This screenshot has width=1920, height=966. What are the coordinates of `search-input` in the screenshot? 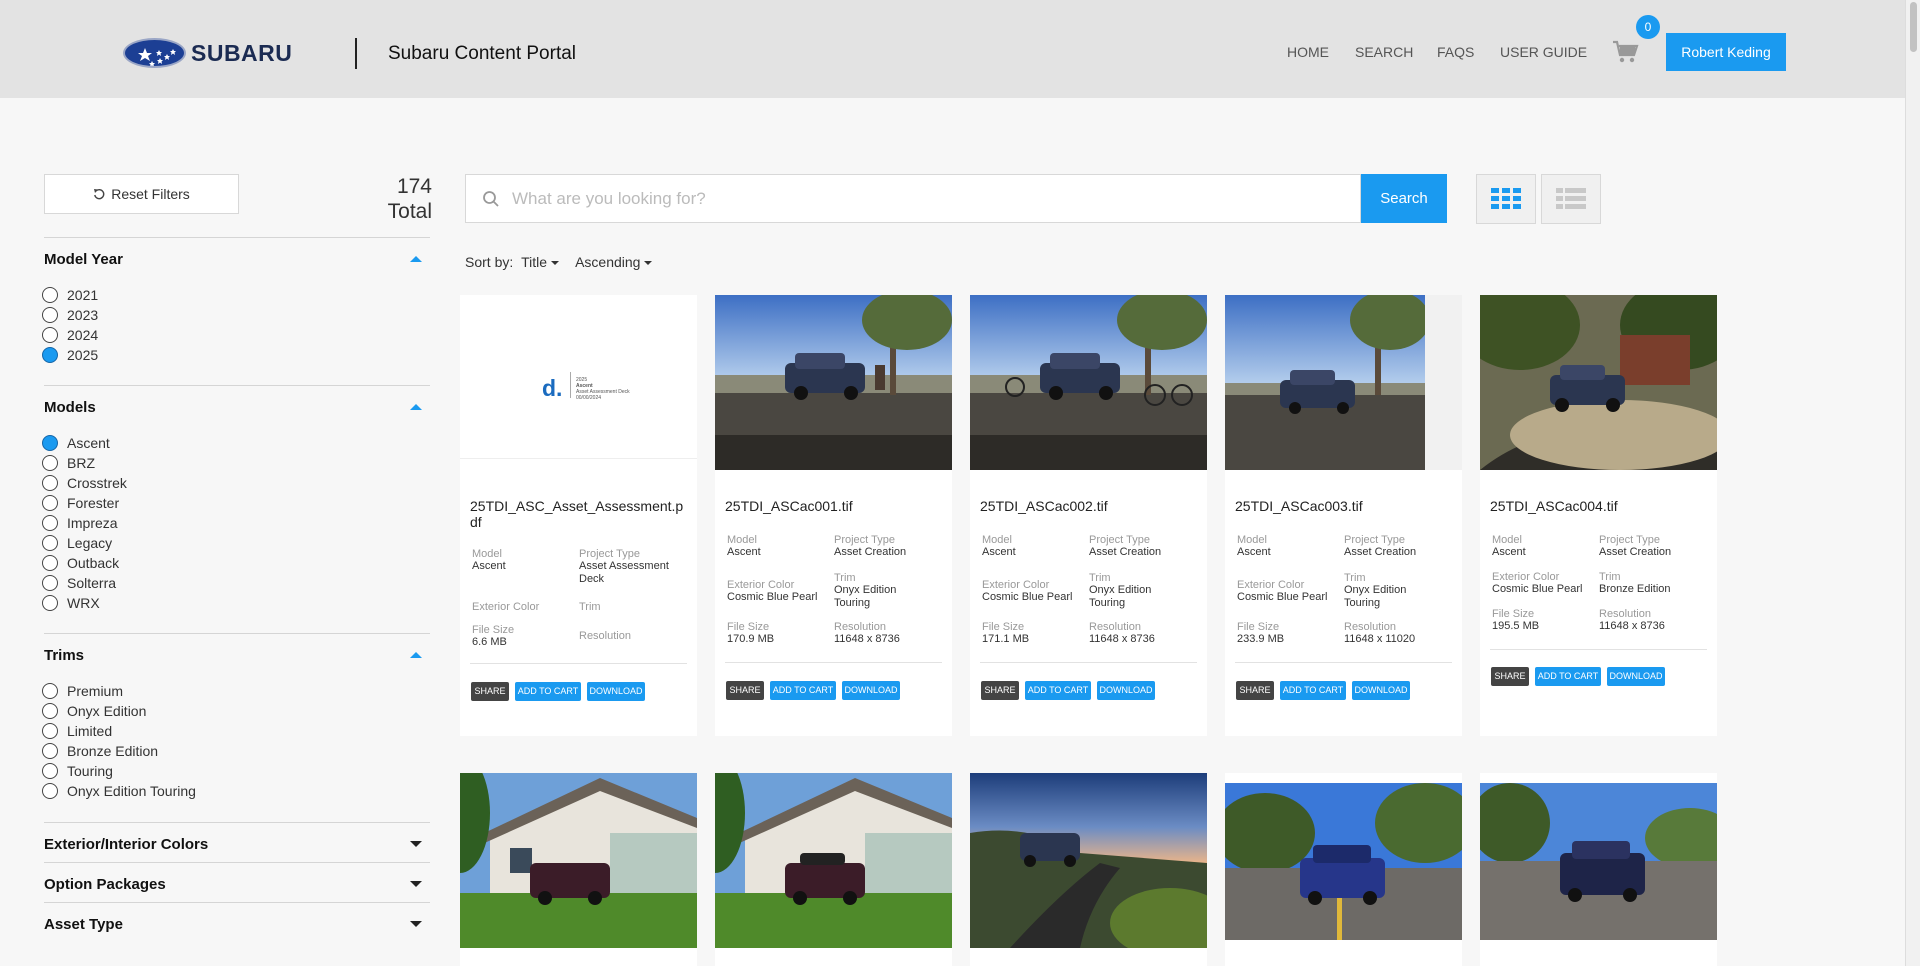 It's located at (912, 198).